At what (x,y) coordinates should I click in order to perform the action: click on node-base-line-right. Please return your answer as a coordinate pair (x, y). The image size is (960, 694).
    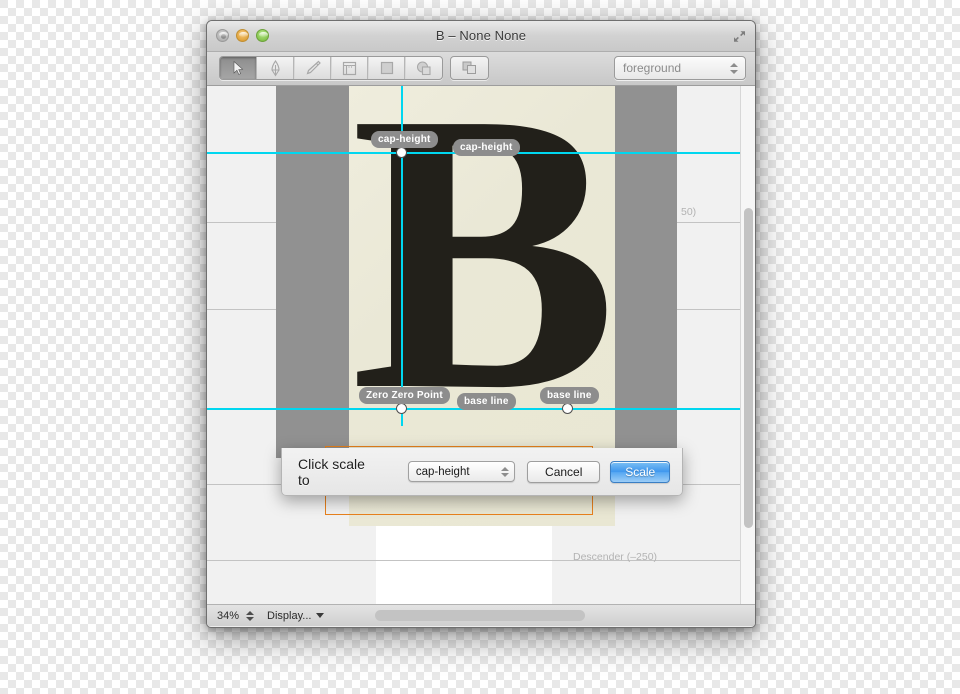
    Looking at the image, I should click on (567, 408).